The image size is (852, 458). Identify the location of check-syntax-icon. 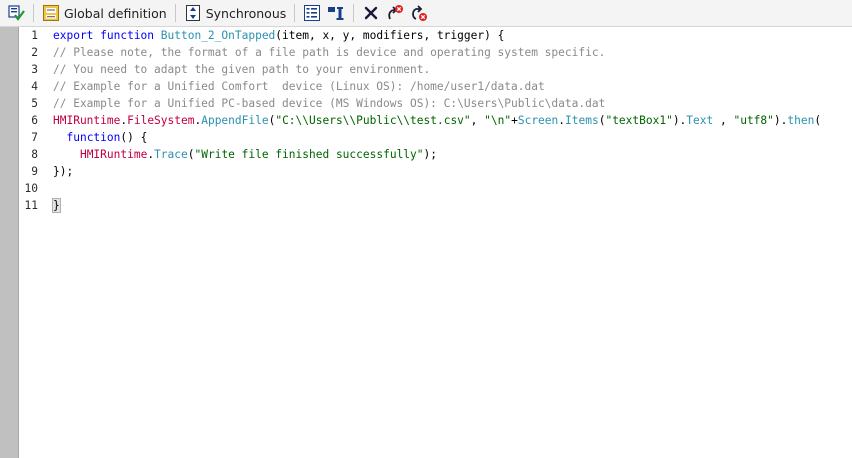
(16, 13).